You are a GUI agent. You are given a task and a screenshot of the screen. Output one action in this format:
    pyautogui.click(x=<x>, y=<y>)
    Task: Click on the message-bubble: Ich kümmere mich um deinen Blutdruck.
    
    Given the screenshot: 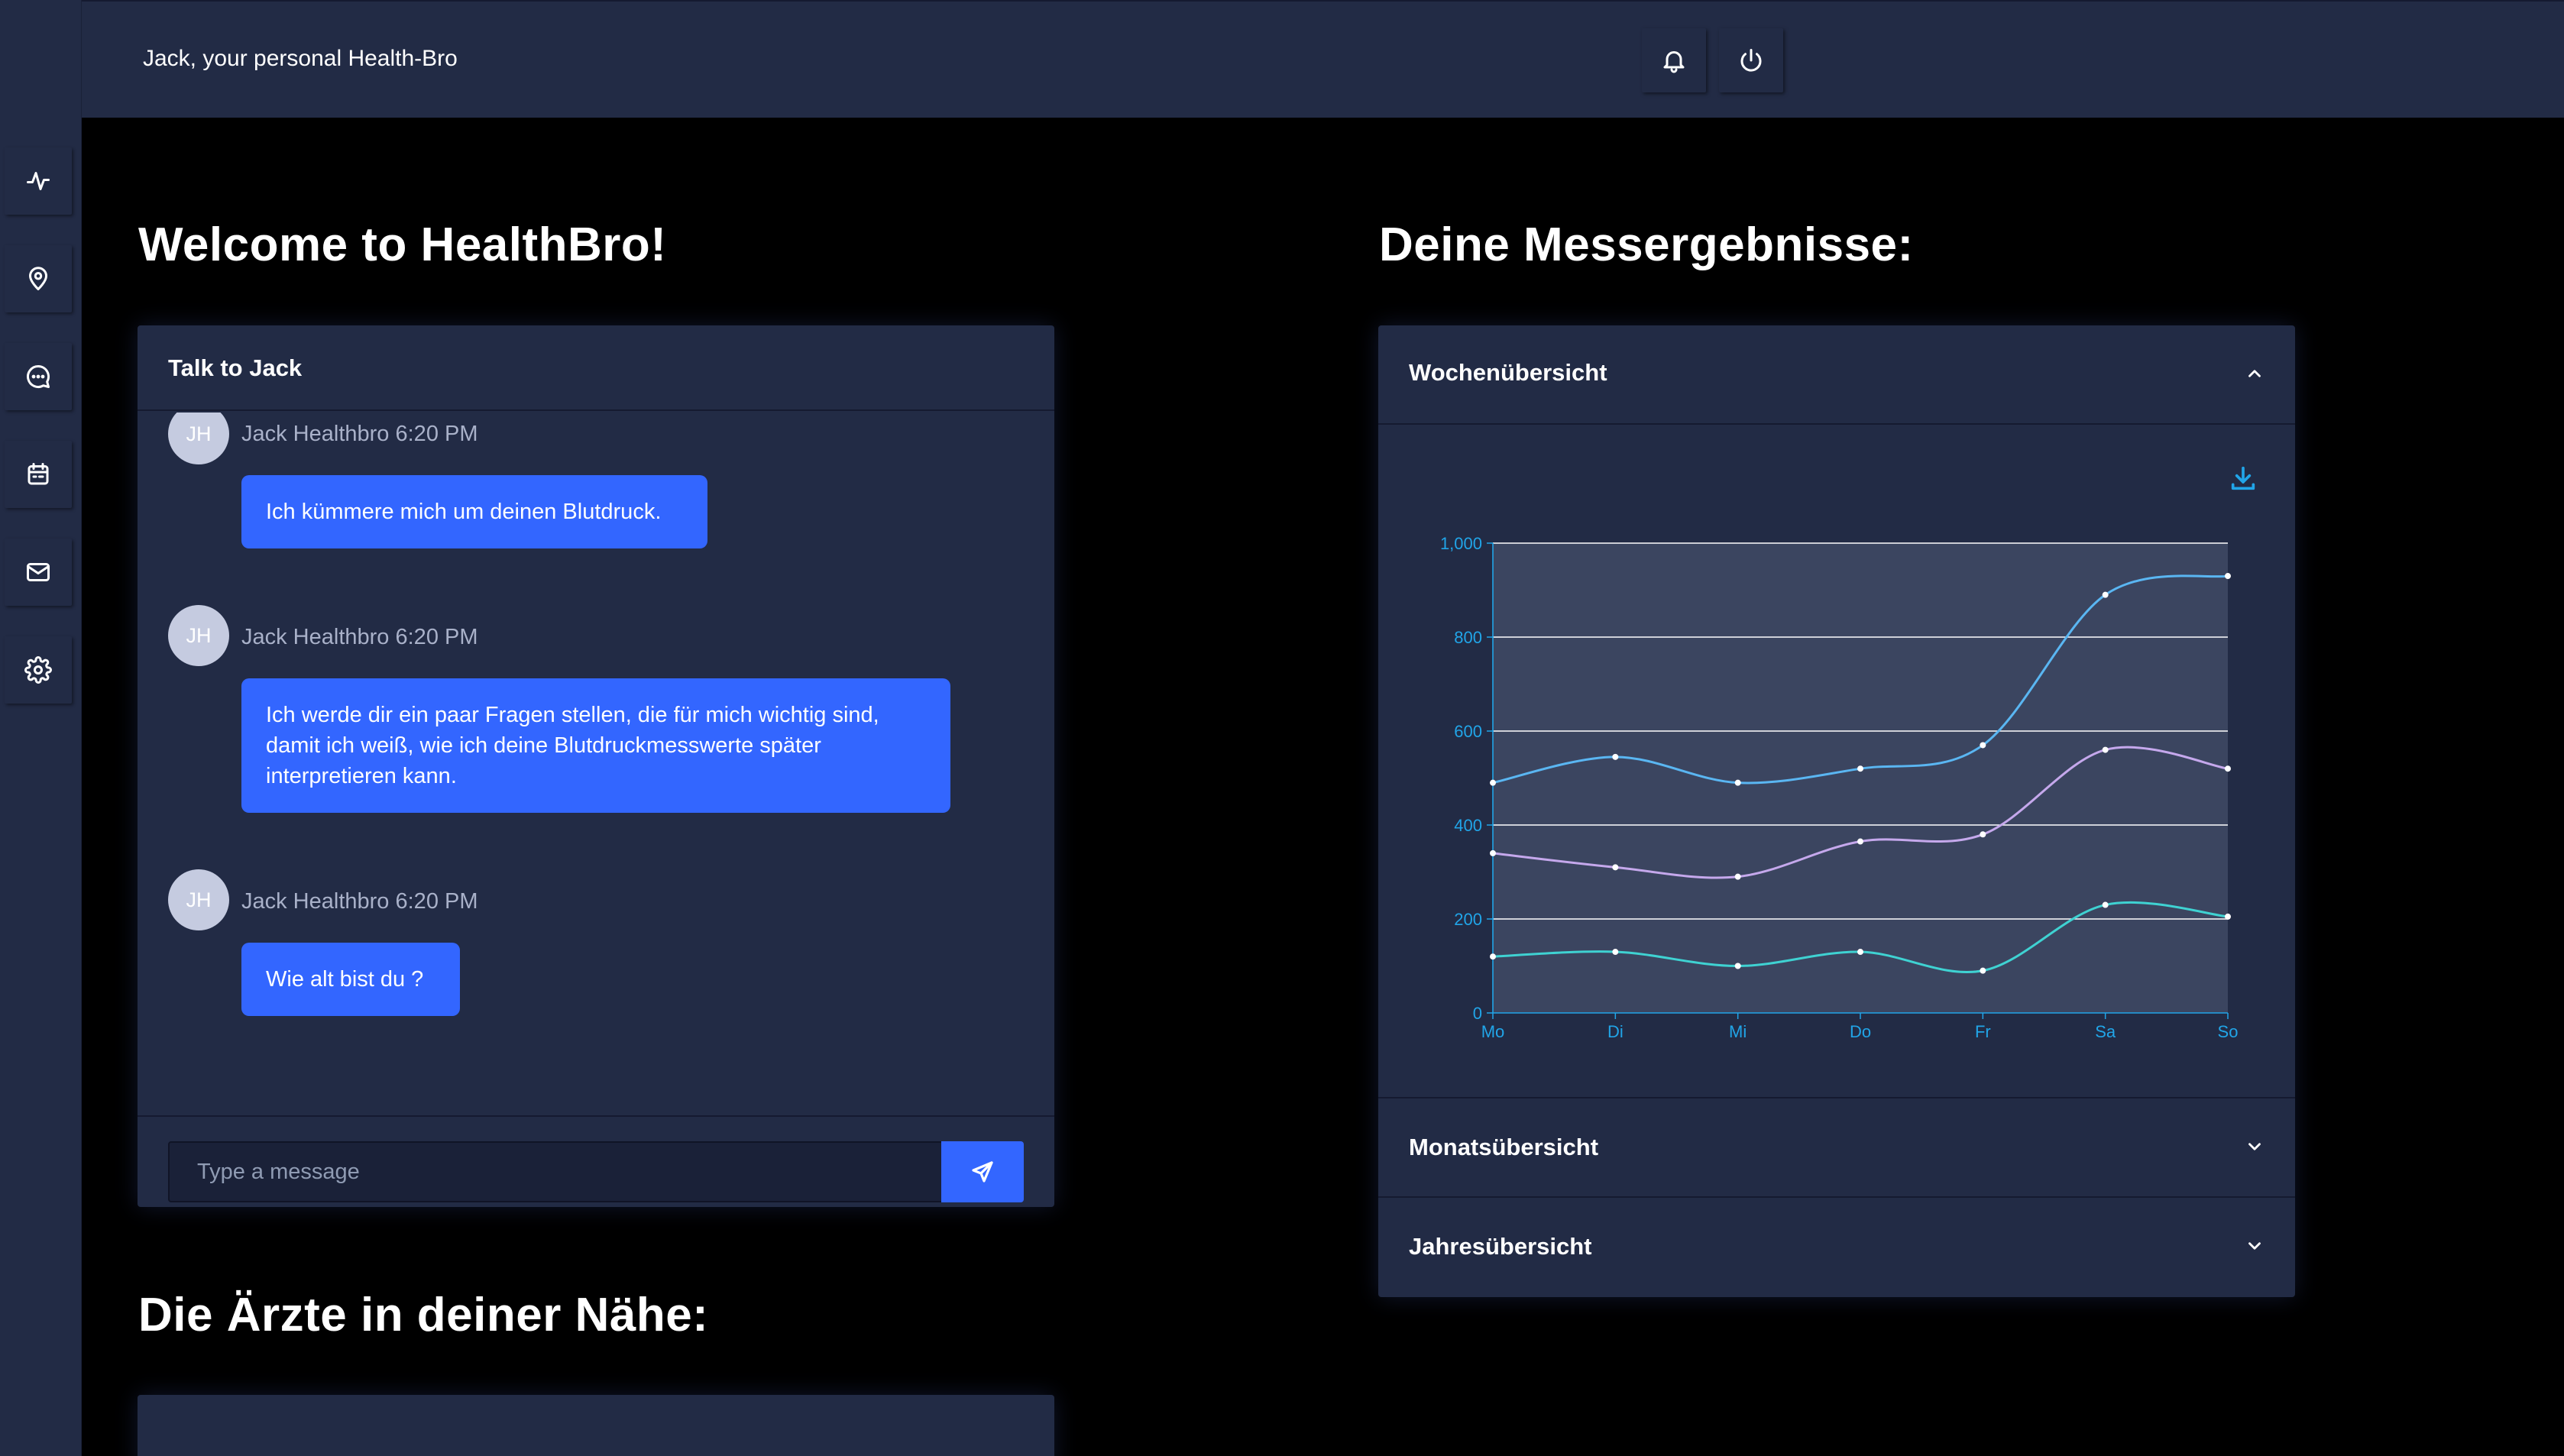 What is the action you would take?
    pyautogui.click(x=474, y=511)
    